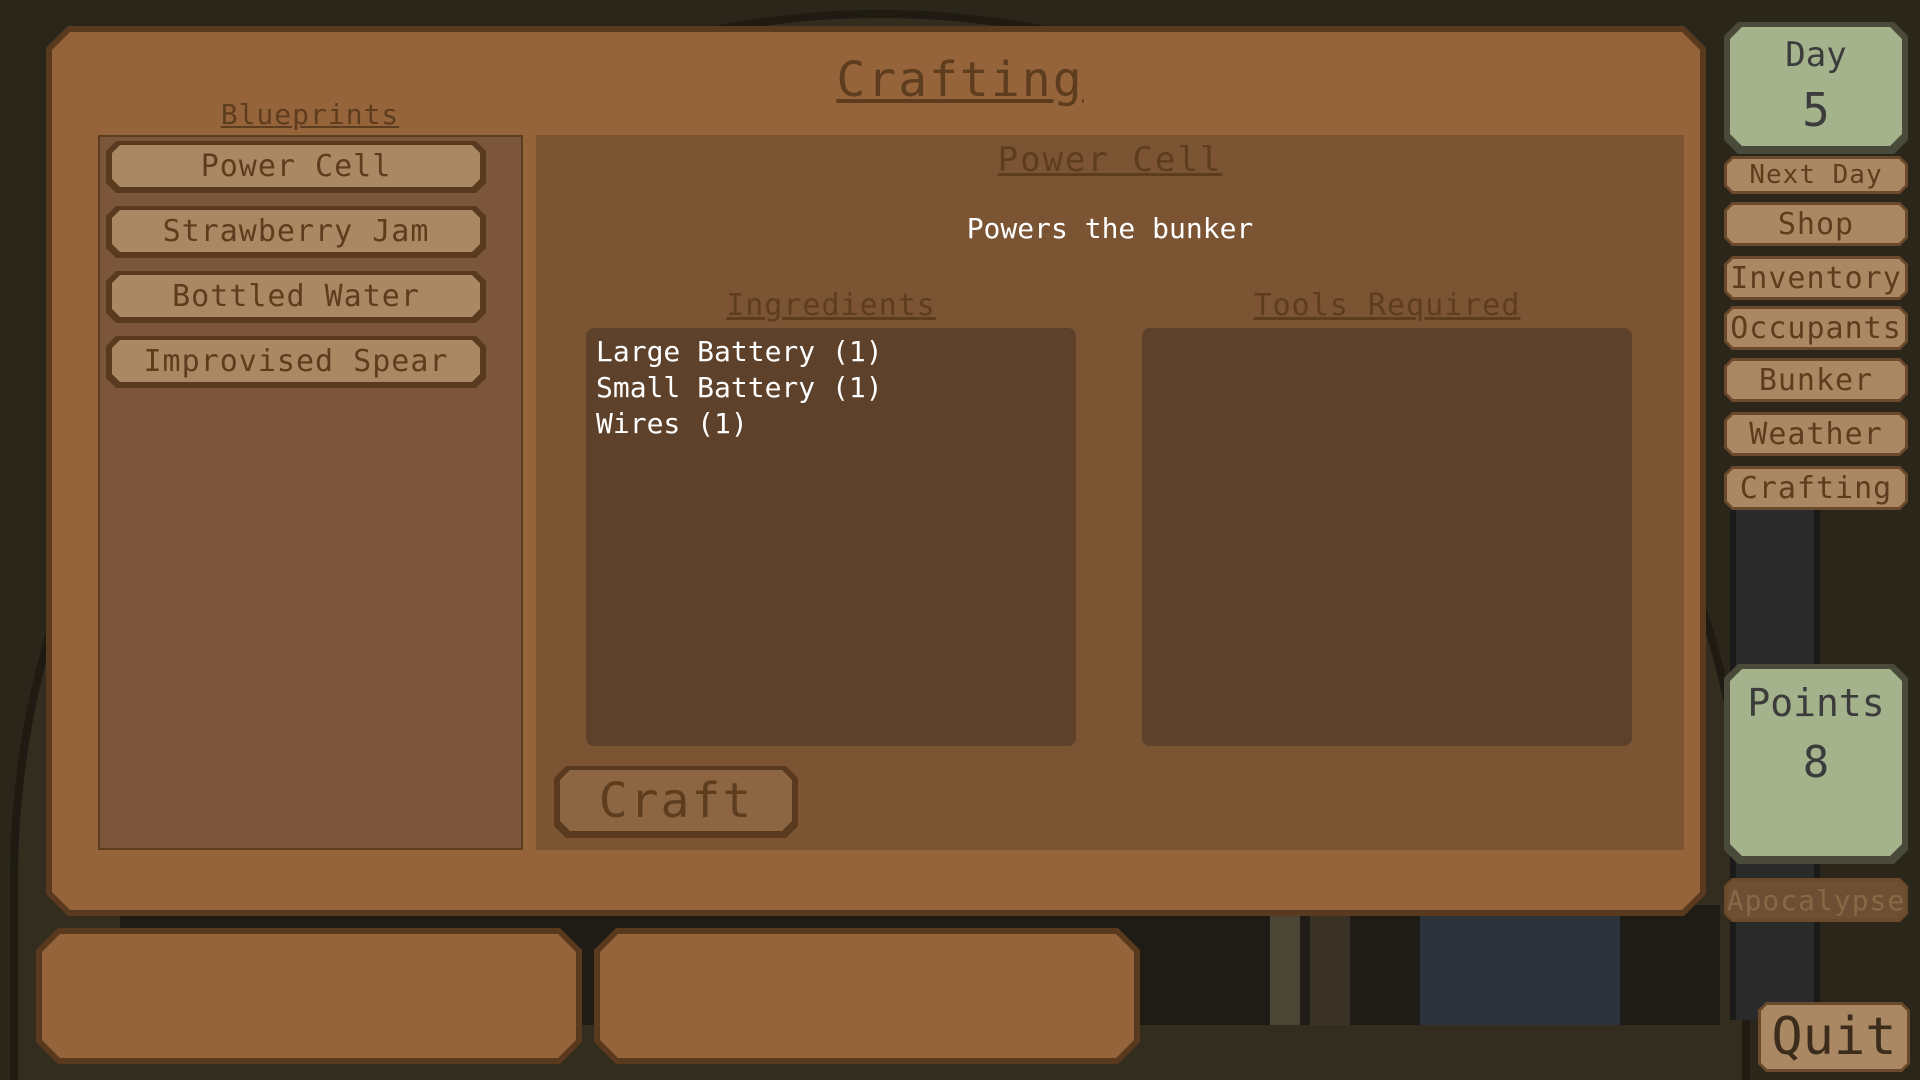  I want to click on bunker-label: Bunker, so click(1816, 380).